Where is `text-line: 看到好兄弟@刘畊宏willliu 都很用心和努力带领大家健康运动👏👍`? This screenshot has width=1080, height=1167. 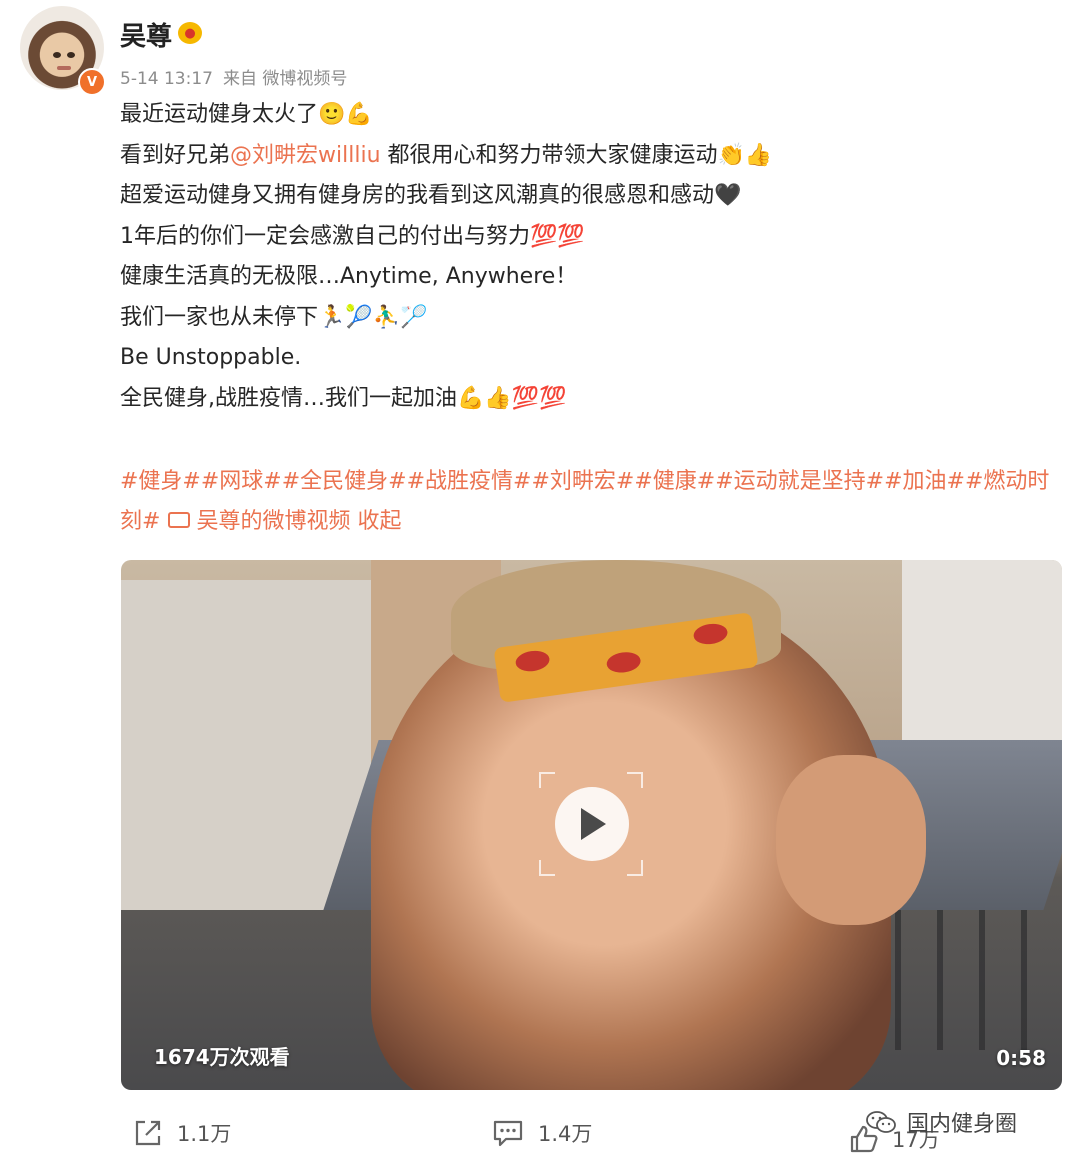
text-line: 看到好兄弟@刘畊宏willliu 都很用心和努力带领大家健康运动👏👍 is located at coordinates (590, 156).